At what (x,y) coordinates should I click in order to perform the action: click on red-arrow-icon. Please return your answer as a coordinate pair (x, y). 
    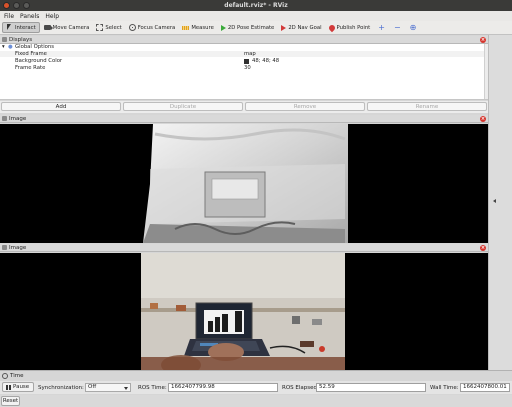
    Looking at the image, I should click on (284, 27).